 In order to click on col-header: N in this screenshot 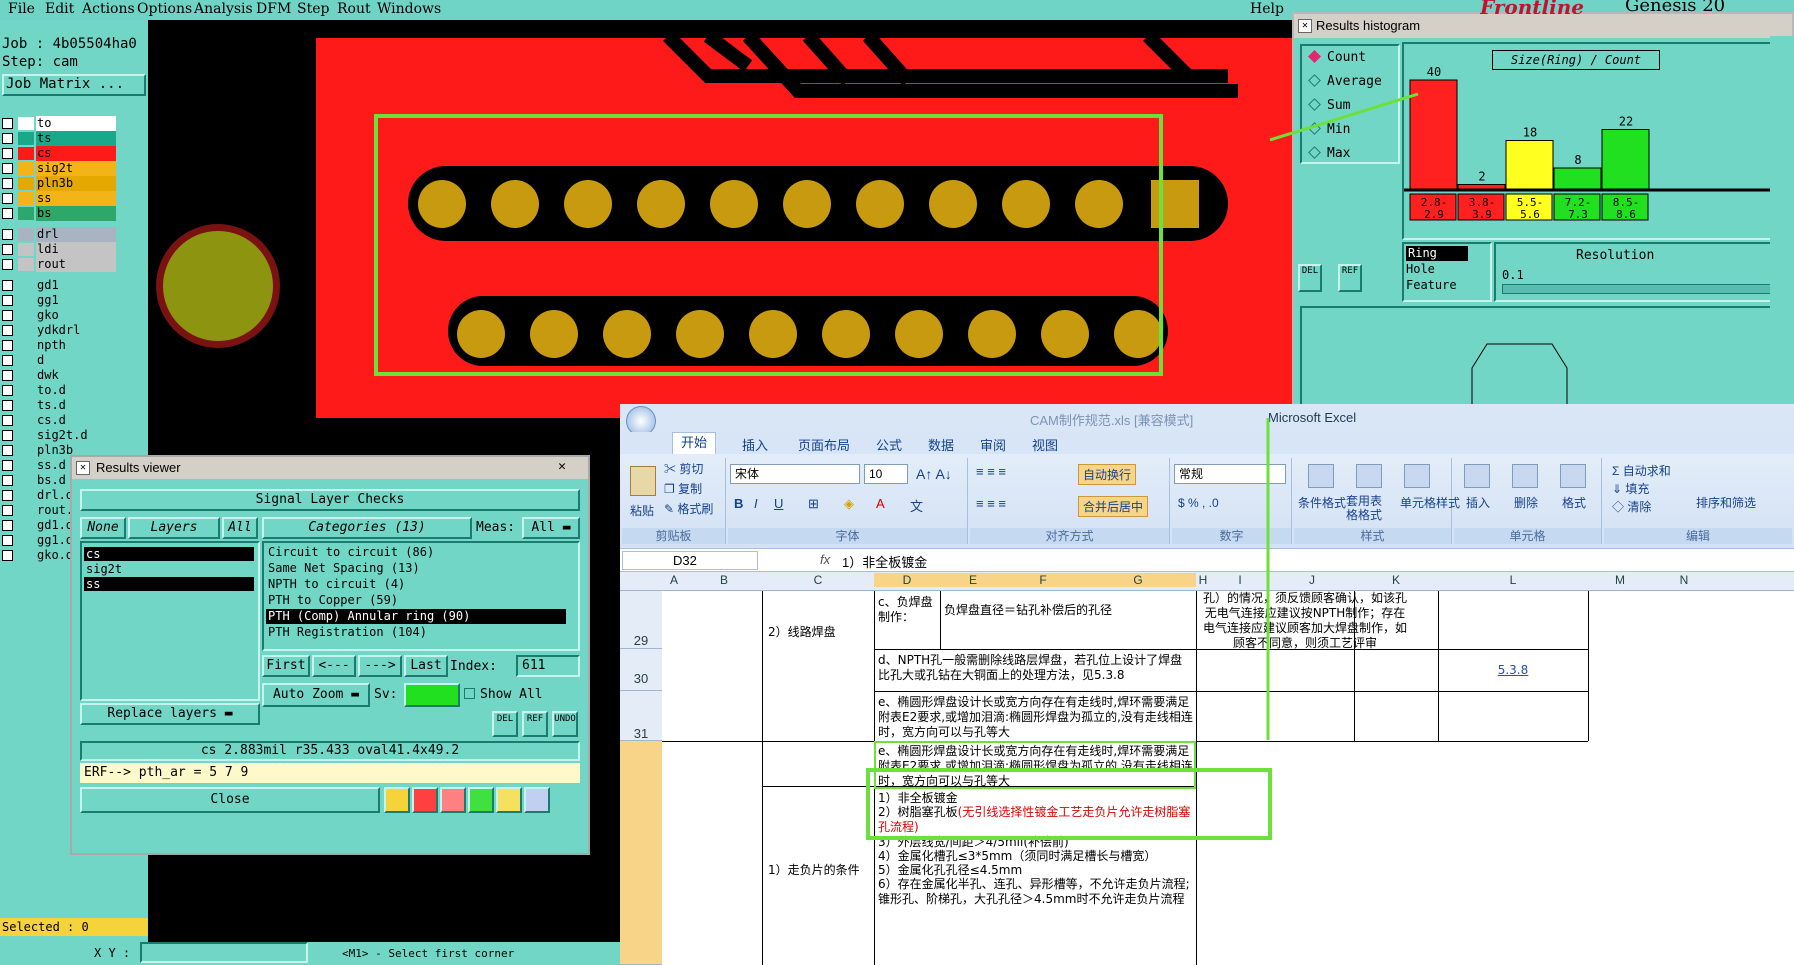, I will do `click(1684, 580)`.